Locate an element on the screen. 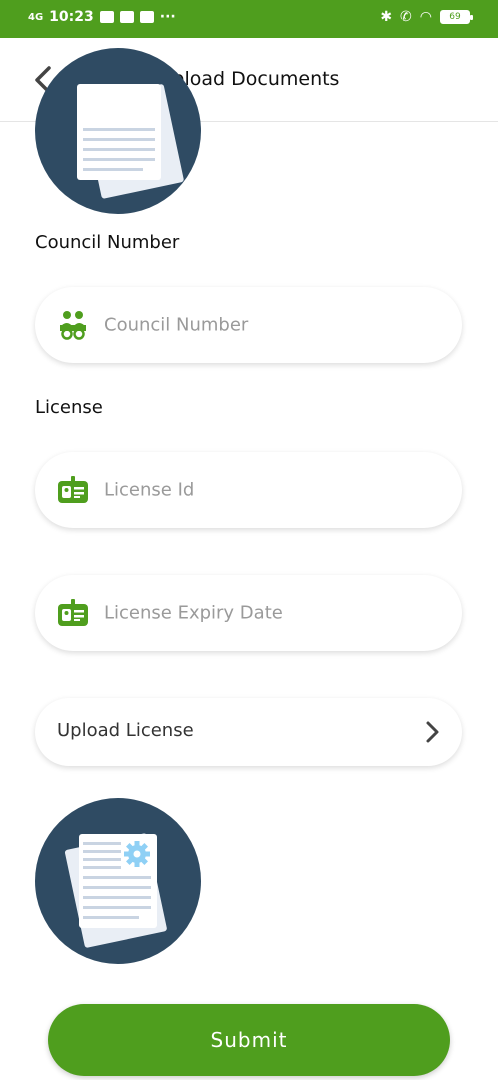  clock: 10:23 is located at coordinates (71, 17).